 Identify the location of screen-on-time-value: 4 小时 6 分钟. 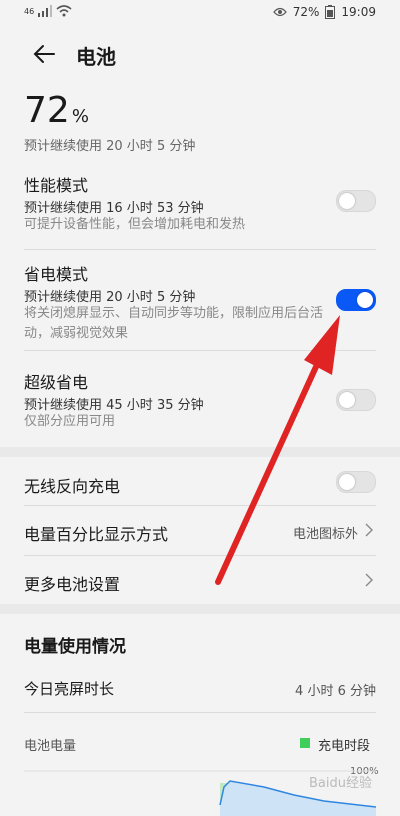
(335, 691).